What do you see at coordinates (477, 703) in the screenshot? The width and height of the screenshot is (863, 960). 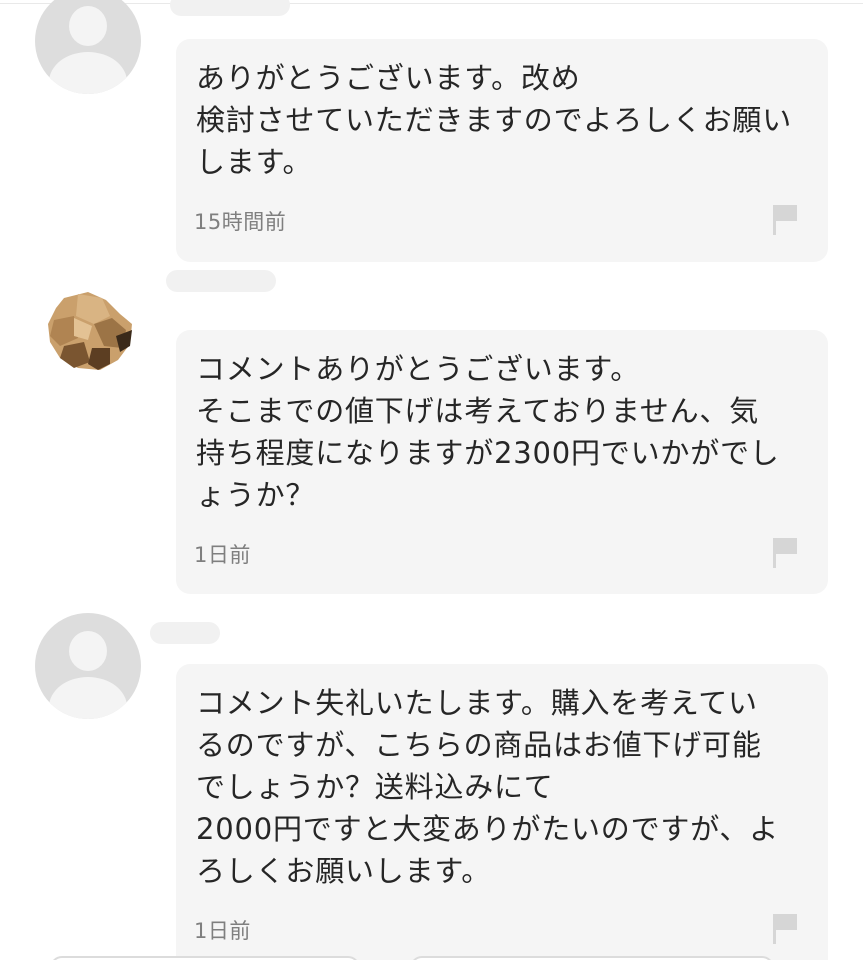 I see `comment-line: コメント失礼いたします。購入を考えてい` at bounding box center [477, 703].